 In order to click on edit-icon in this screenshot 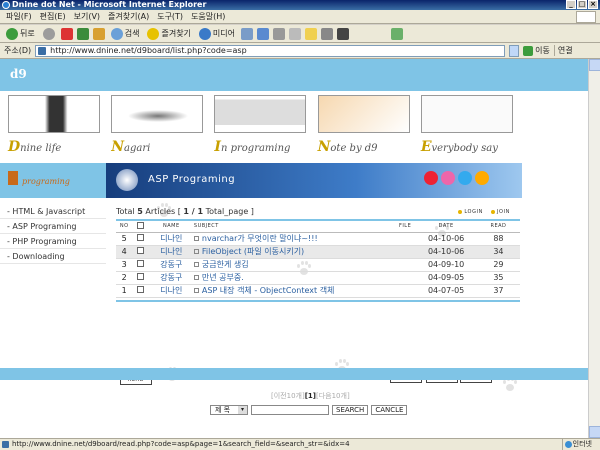, I will do `click(295, 33)`.